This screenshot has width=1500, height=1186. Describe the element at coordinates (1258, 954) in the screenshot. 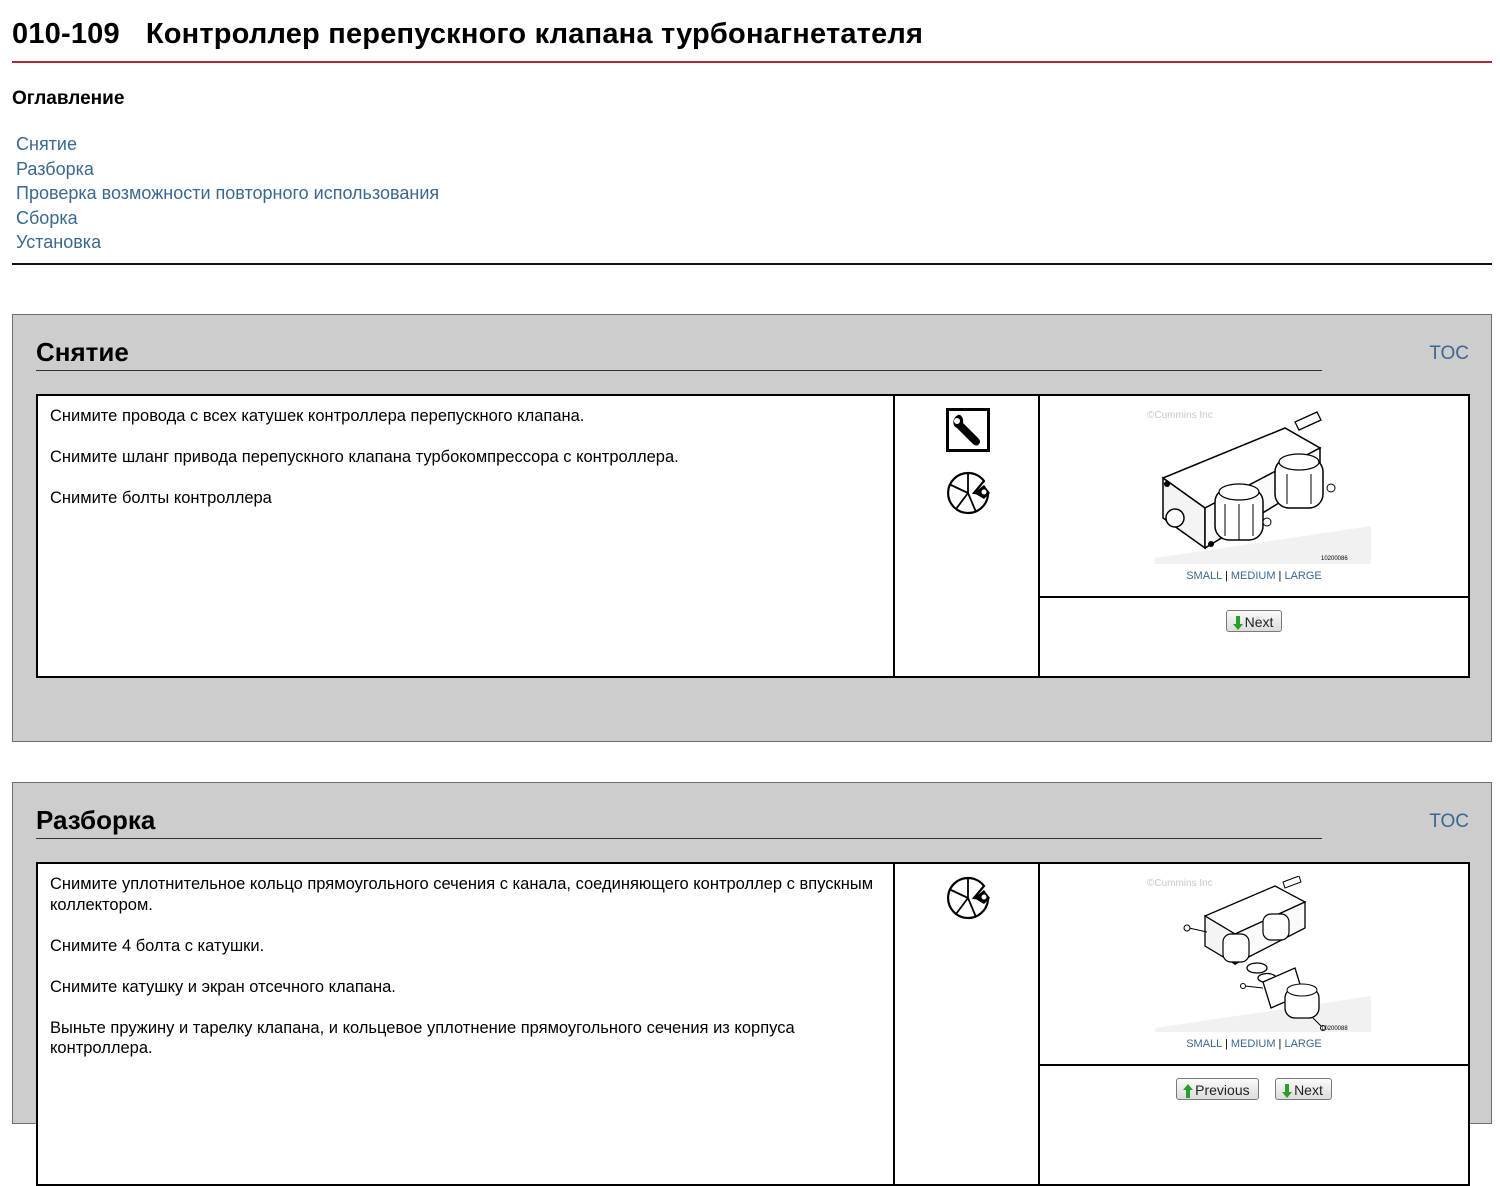

I see `controller-exploded-illustration: ©Cummins Inc 10200088` at that location.